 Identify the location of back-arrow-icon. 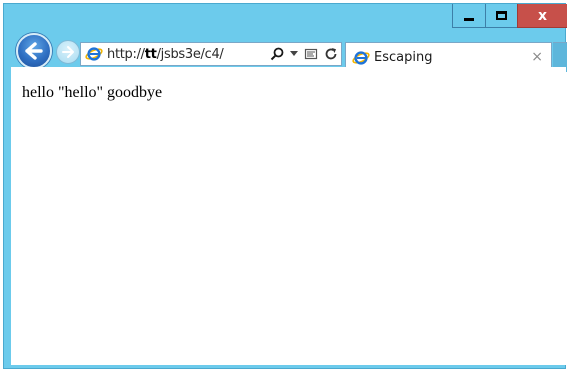
(34, 51).